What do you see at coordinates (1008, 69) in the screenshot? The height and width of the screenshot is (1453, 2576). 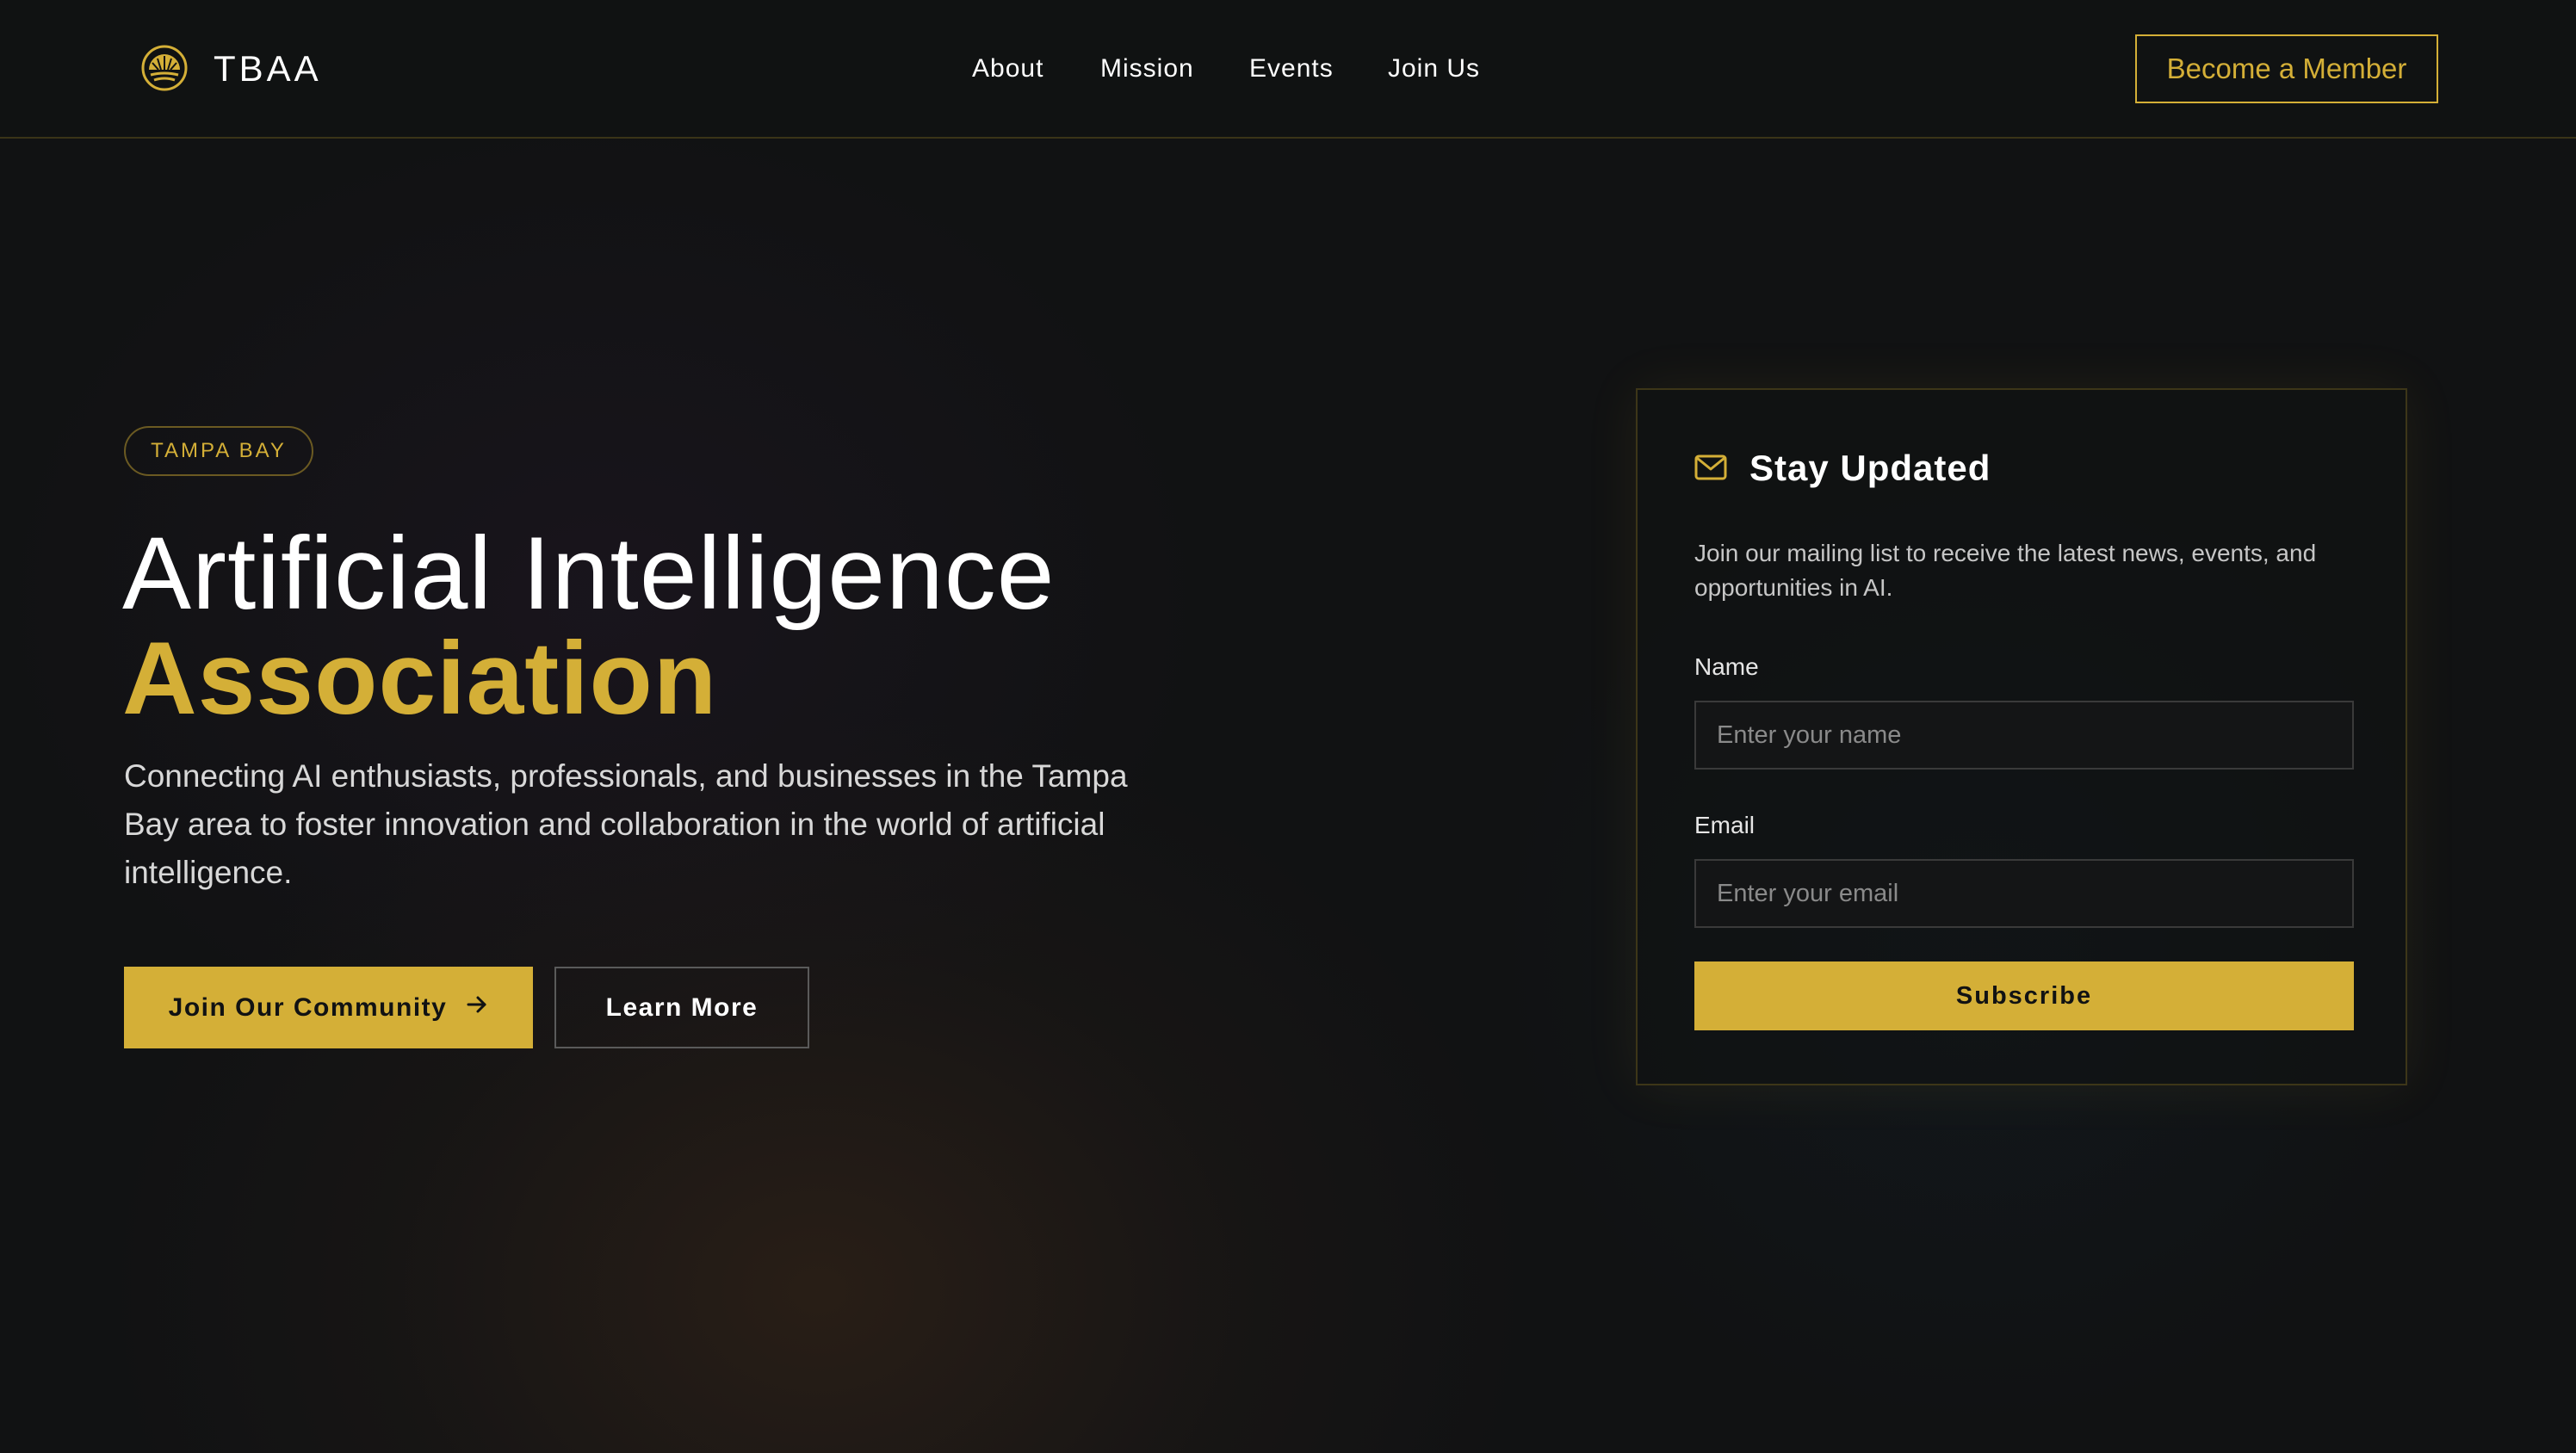 I see `nav-link-about: About` at bounding box center [1008, 69].